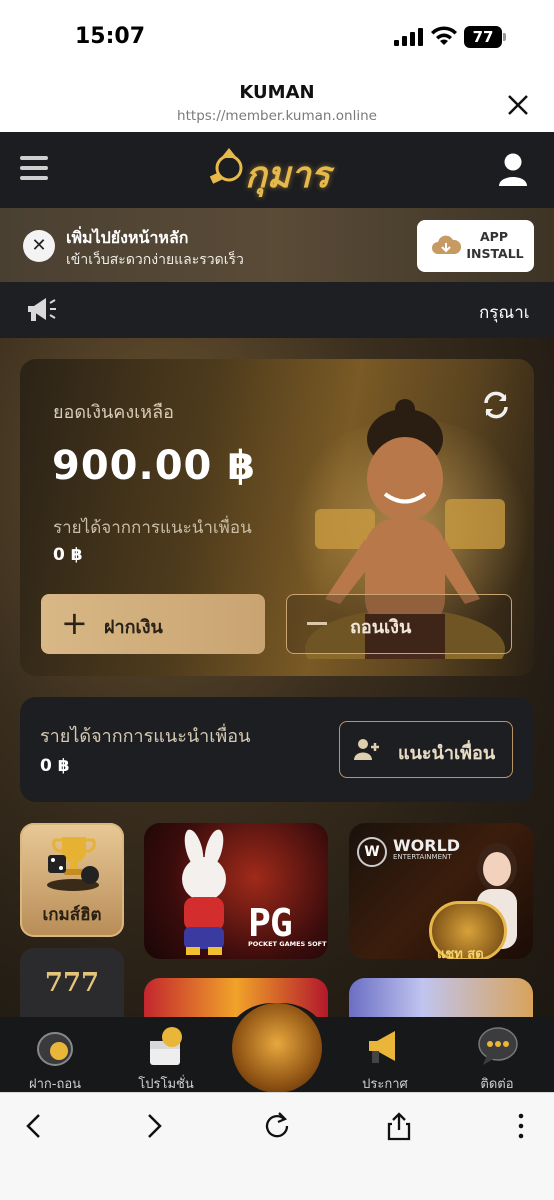 The height and width of the screenshot is (1200, 554). Describe the element at coordinates (127, 237) in the screenshot. I see `banner-title: เพิ่มไปยังหน้าหลัก` at that location.